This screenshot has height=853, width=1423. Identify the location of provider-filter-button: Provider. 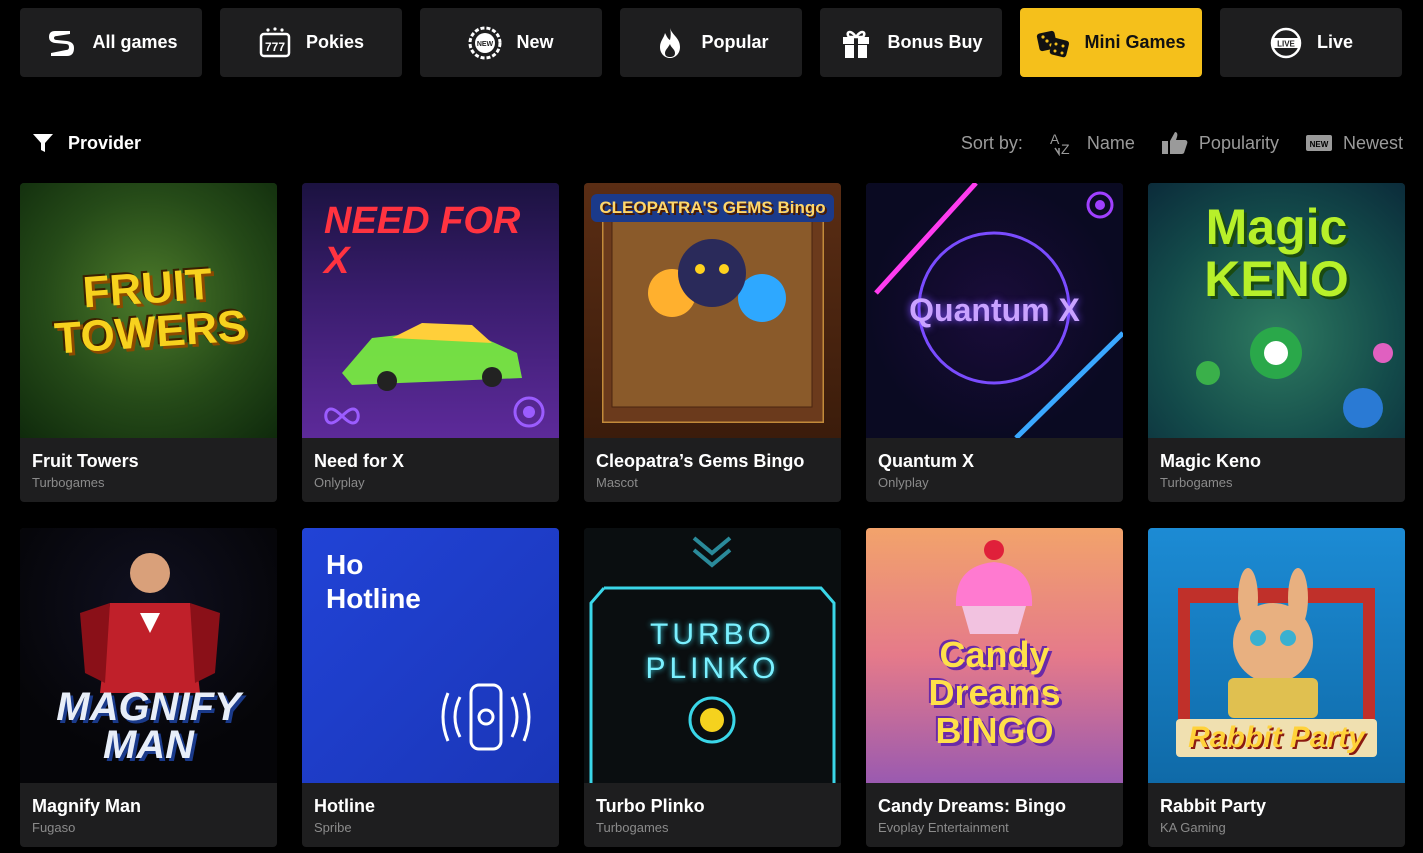
(86, 143).